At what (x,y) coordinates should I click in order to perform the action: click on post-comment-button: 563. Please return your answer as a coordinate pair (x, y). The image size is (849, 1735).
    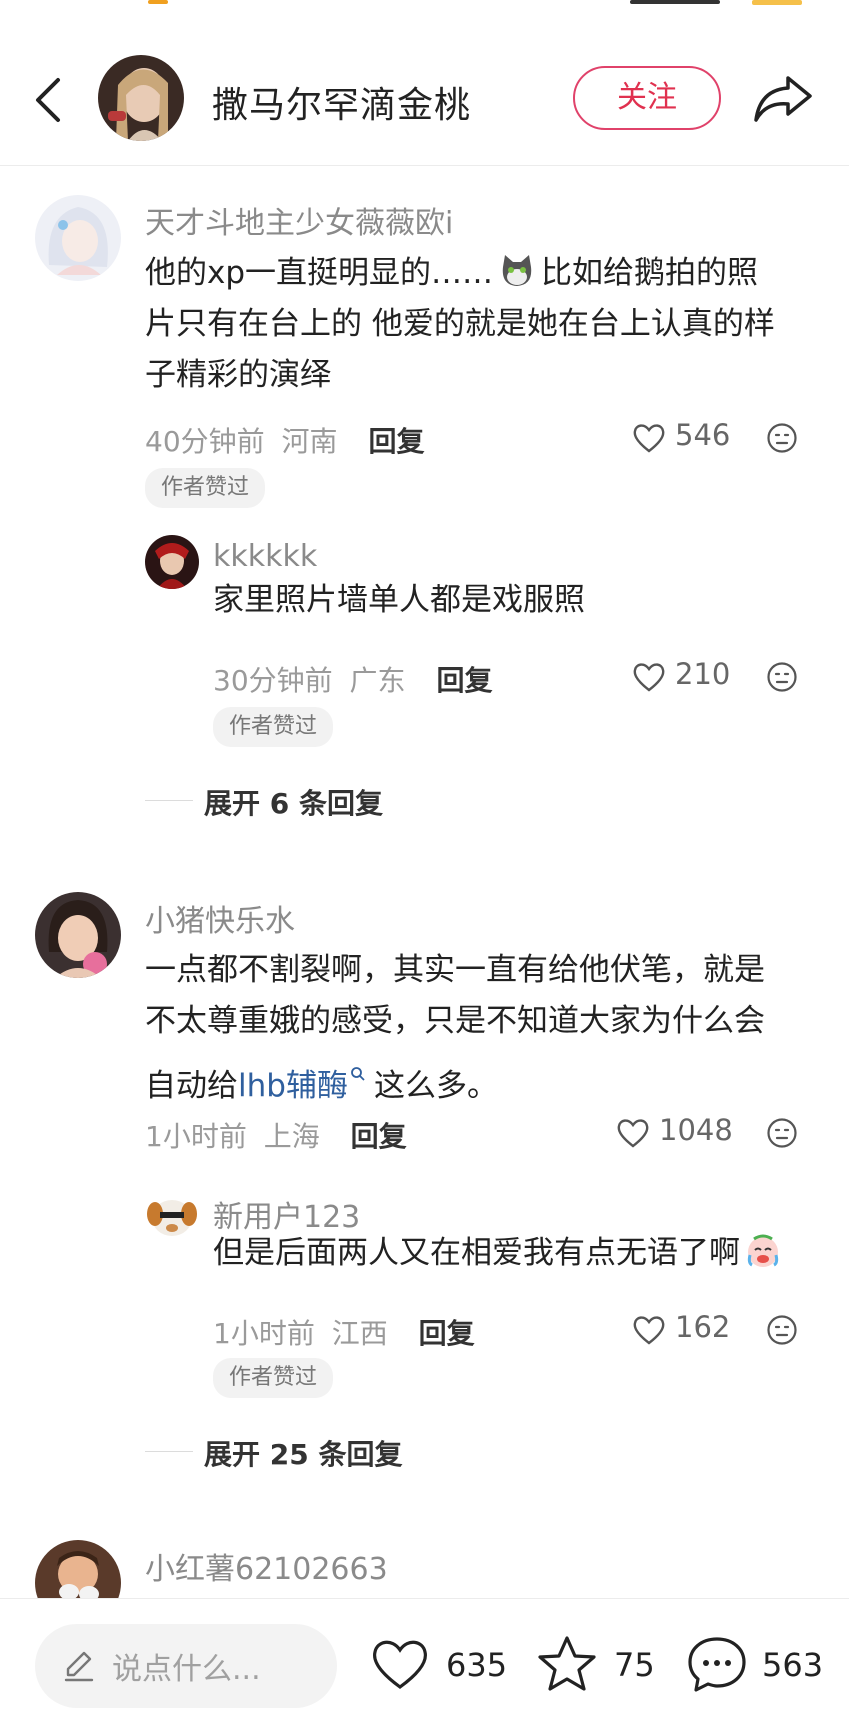
    Looking at the image, I should click on (761, 1665).